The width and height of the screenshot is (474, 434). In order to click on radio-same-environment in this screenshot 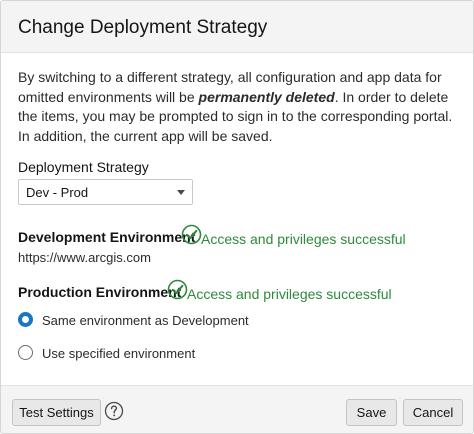, I will do `click(25, 319)`.